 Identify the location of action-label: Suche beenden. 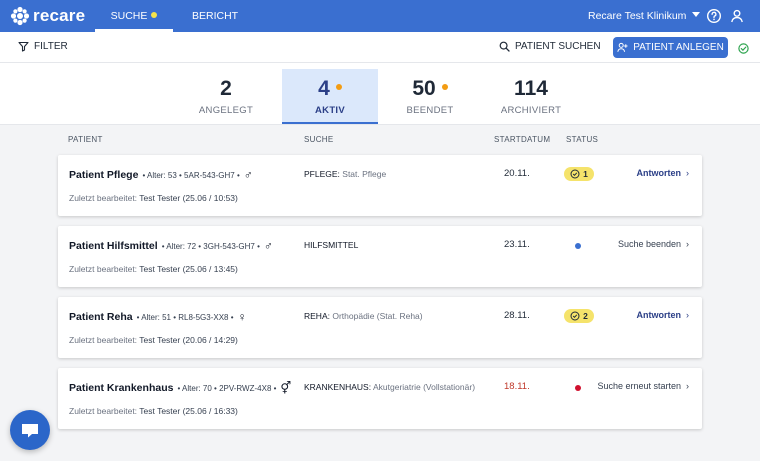
(649, 244).